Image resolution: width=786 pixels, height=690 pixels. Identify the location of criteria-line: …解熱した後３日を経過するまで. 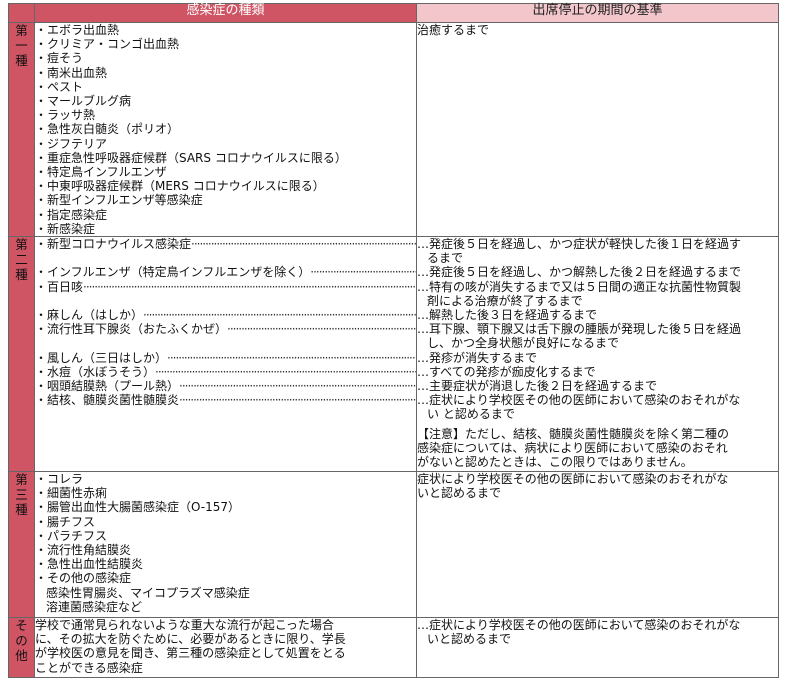
(507, 315).